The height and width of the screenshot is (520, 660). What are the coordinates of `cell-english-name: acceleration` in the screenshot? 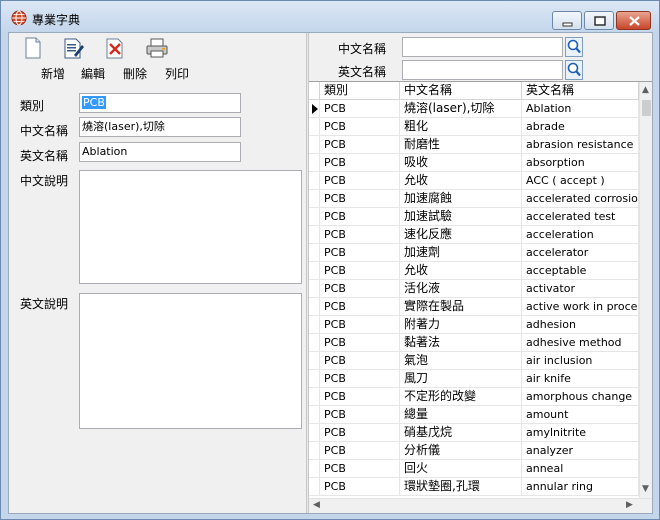 It's located at (580, 235).